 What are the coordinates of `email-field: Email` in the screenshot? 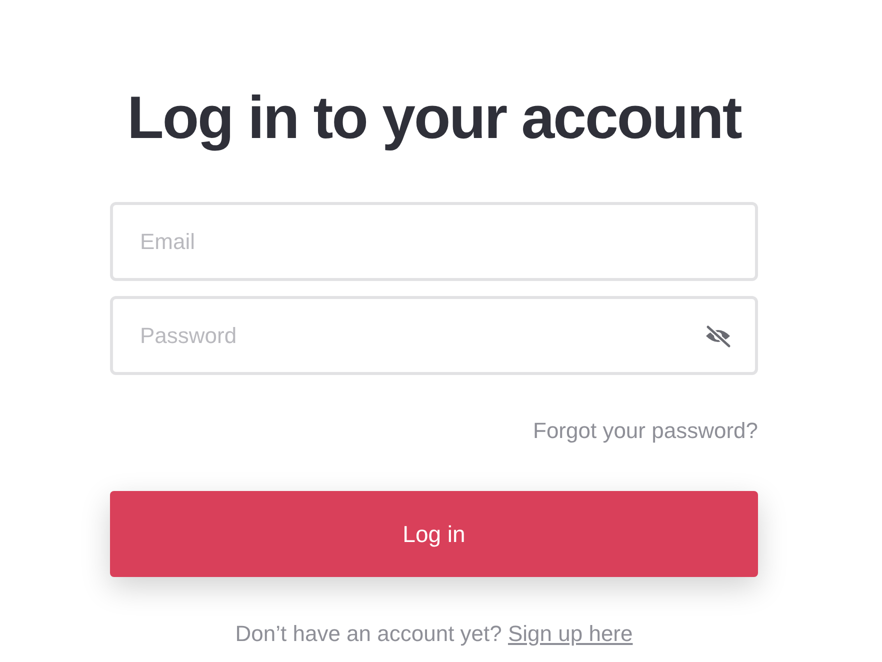 It's located at (434, 241).